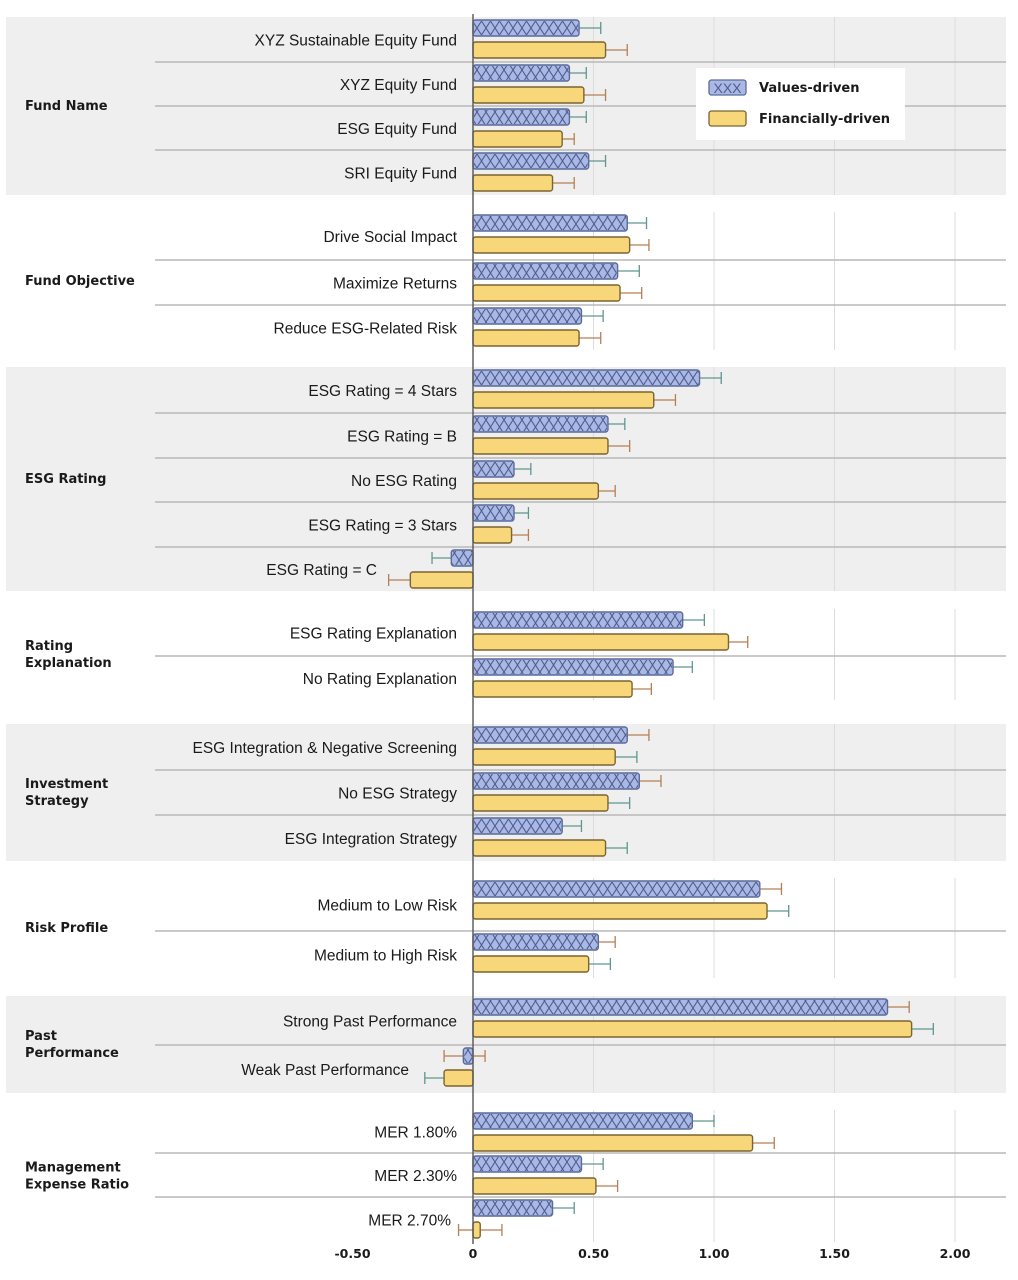 The width and height of the screenshot is (1018, 1280). What do you see at coordinates (80, 281) in the screenshot?
I see `group-label: Fund Objective` at bounding box center [80, 281].